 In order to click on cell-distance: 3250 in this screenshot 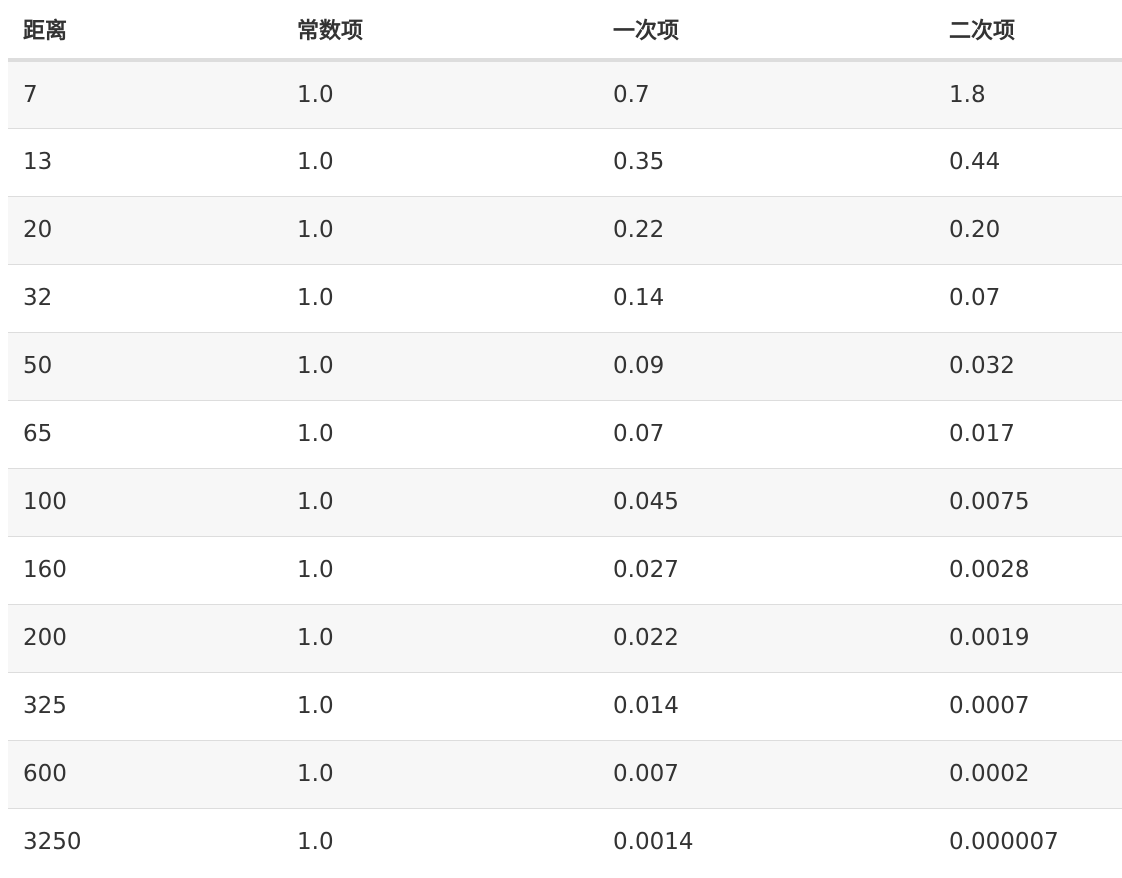, I will do `click(145, 842)`.